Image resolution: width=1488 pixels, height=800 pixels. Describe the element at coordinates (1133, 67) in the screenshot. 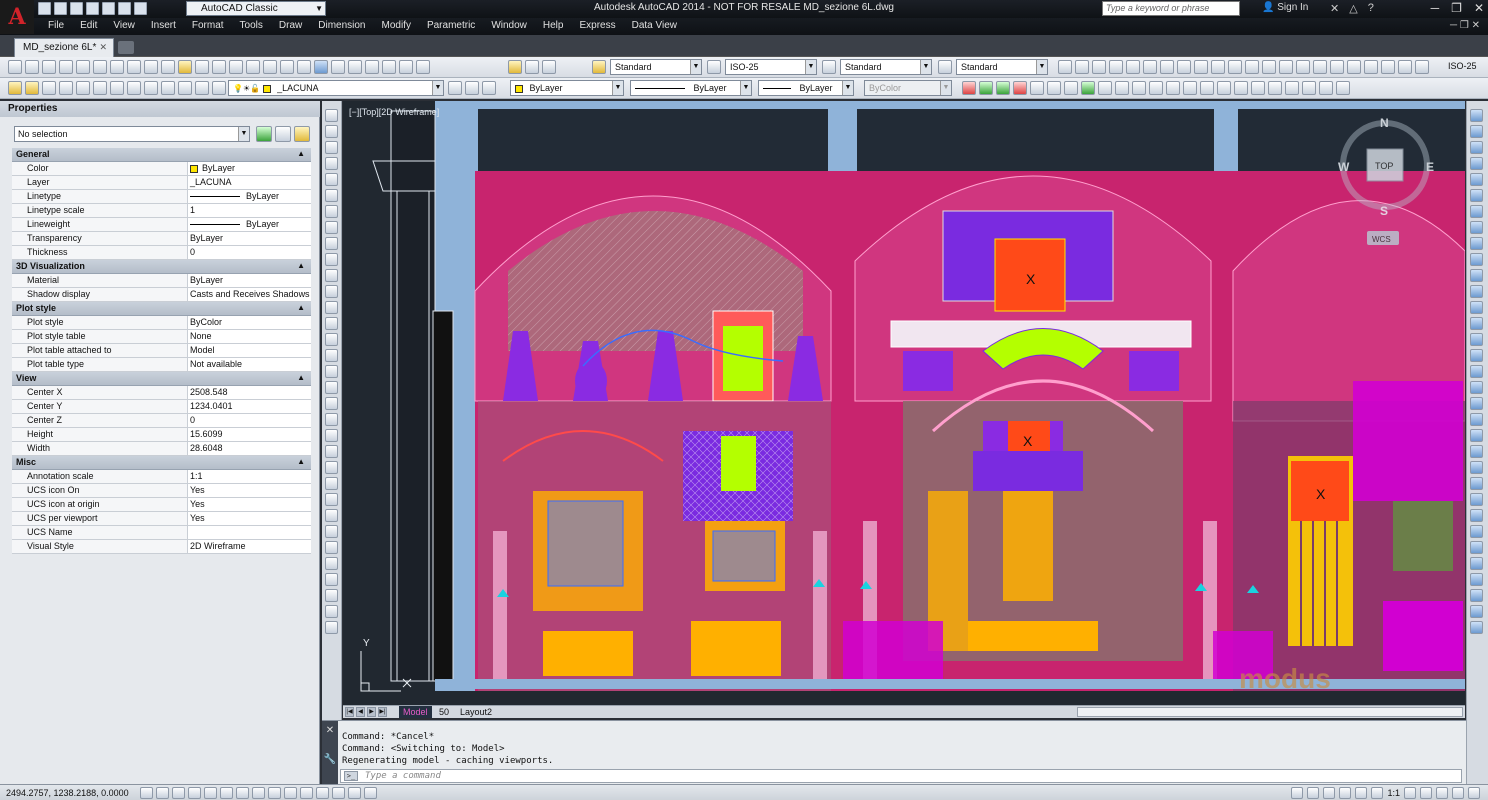

I see `radius-icon` at that location.